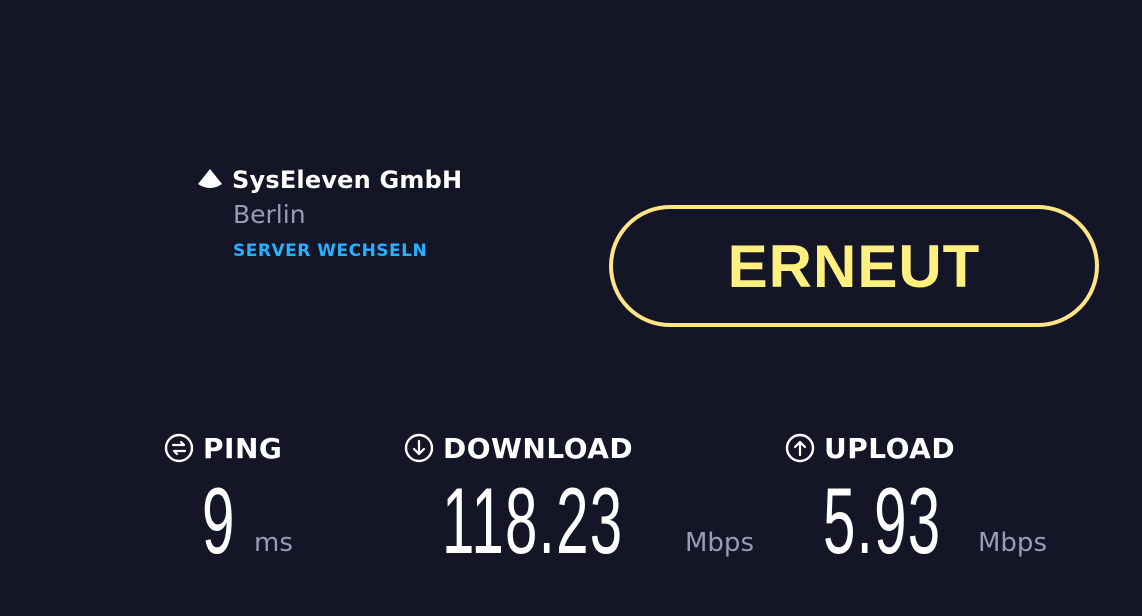 This screenshot has width=1142, height=616. Describe the element at coordinates (800, 448) in the screenshot. I see `upload-arrow-icon` at that location.